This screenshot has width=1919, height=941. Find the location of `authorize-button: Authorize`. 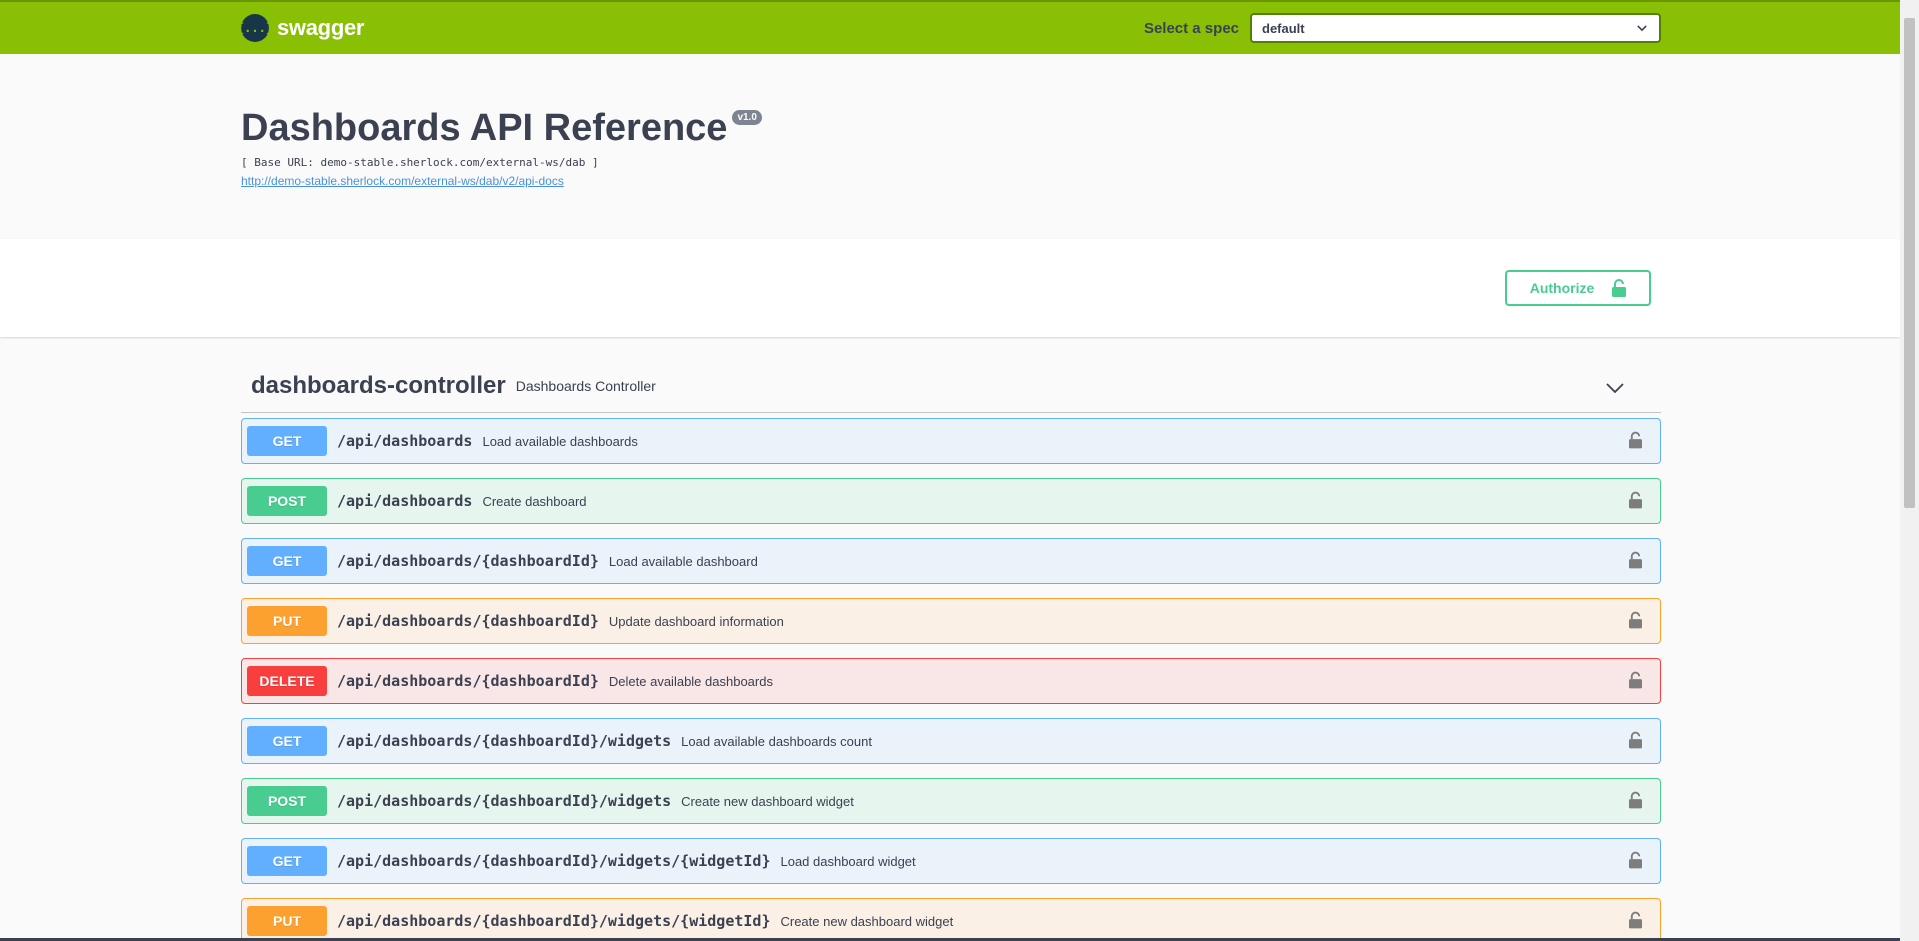

authorize-button: Authorize is located at coordinates (1578, 288).